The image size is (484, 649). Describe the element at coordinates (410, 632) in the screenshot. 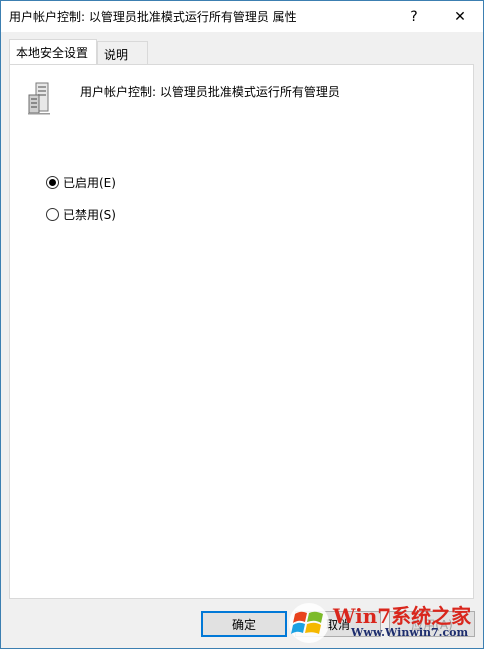

I see `watermark-url: Www.Winwin7.com` at that location.